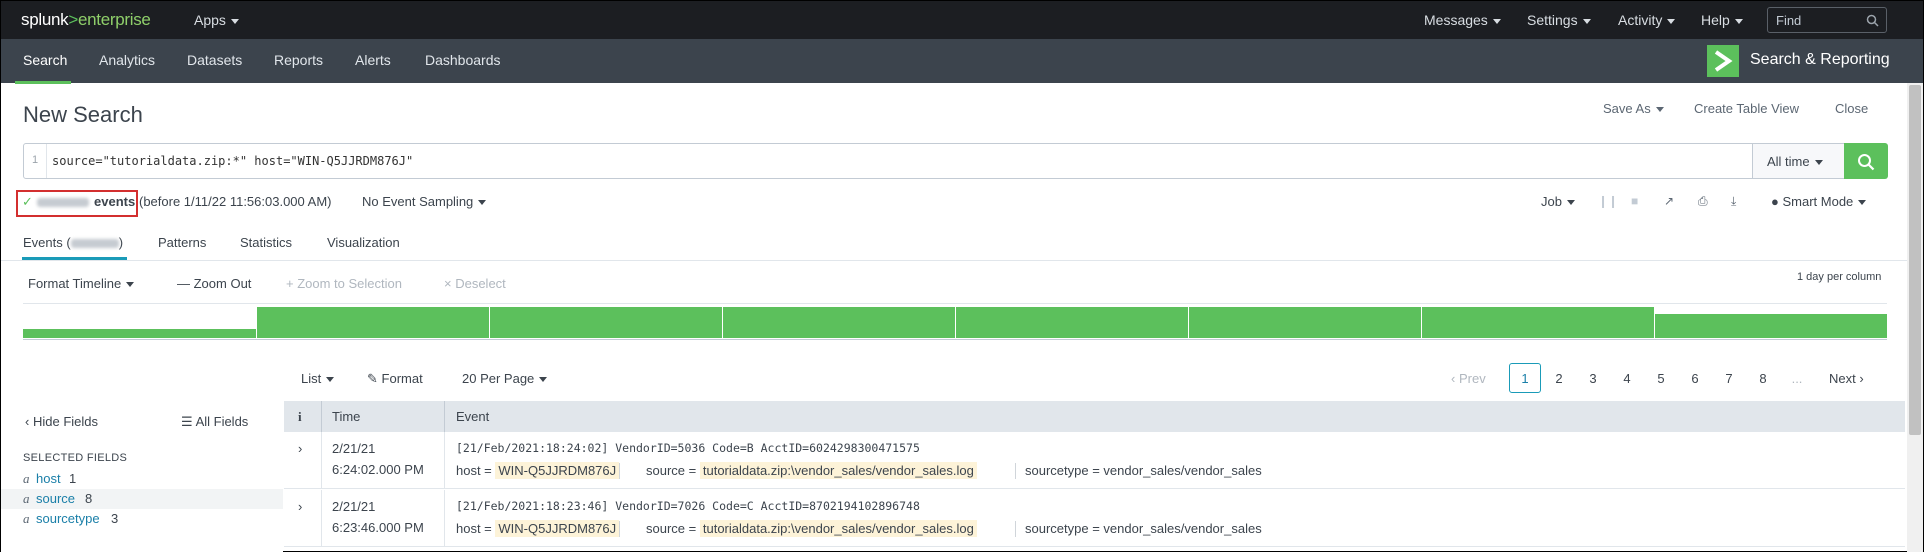 Image resolution: width=1924 pixels, height=552 pixels. Describe the element at coordinates (214, 283) in the screenshot. I see `zoom-out-button: — Zoom Out` at that location.